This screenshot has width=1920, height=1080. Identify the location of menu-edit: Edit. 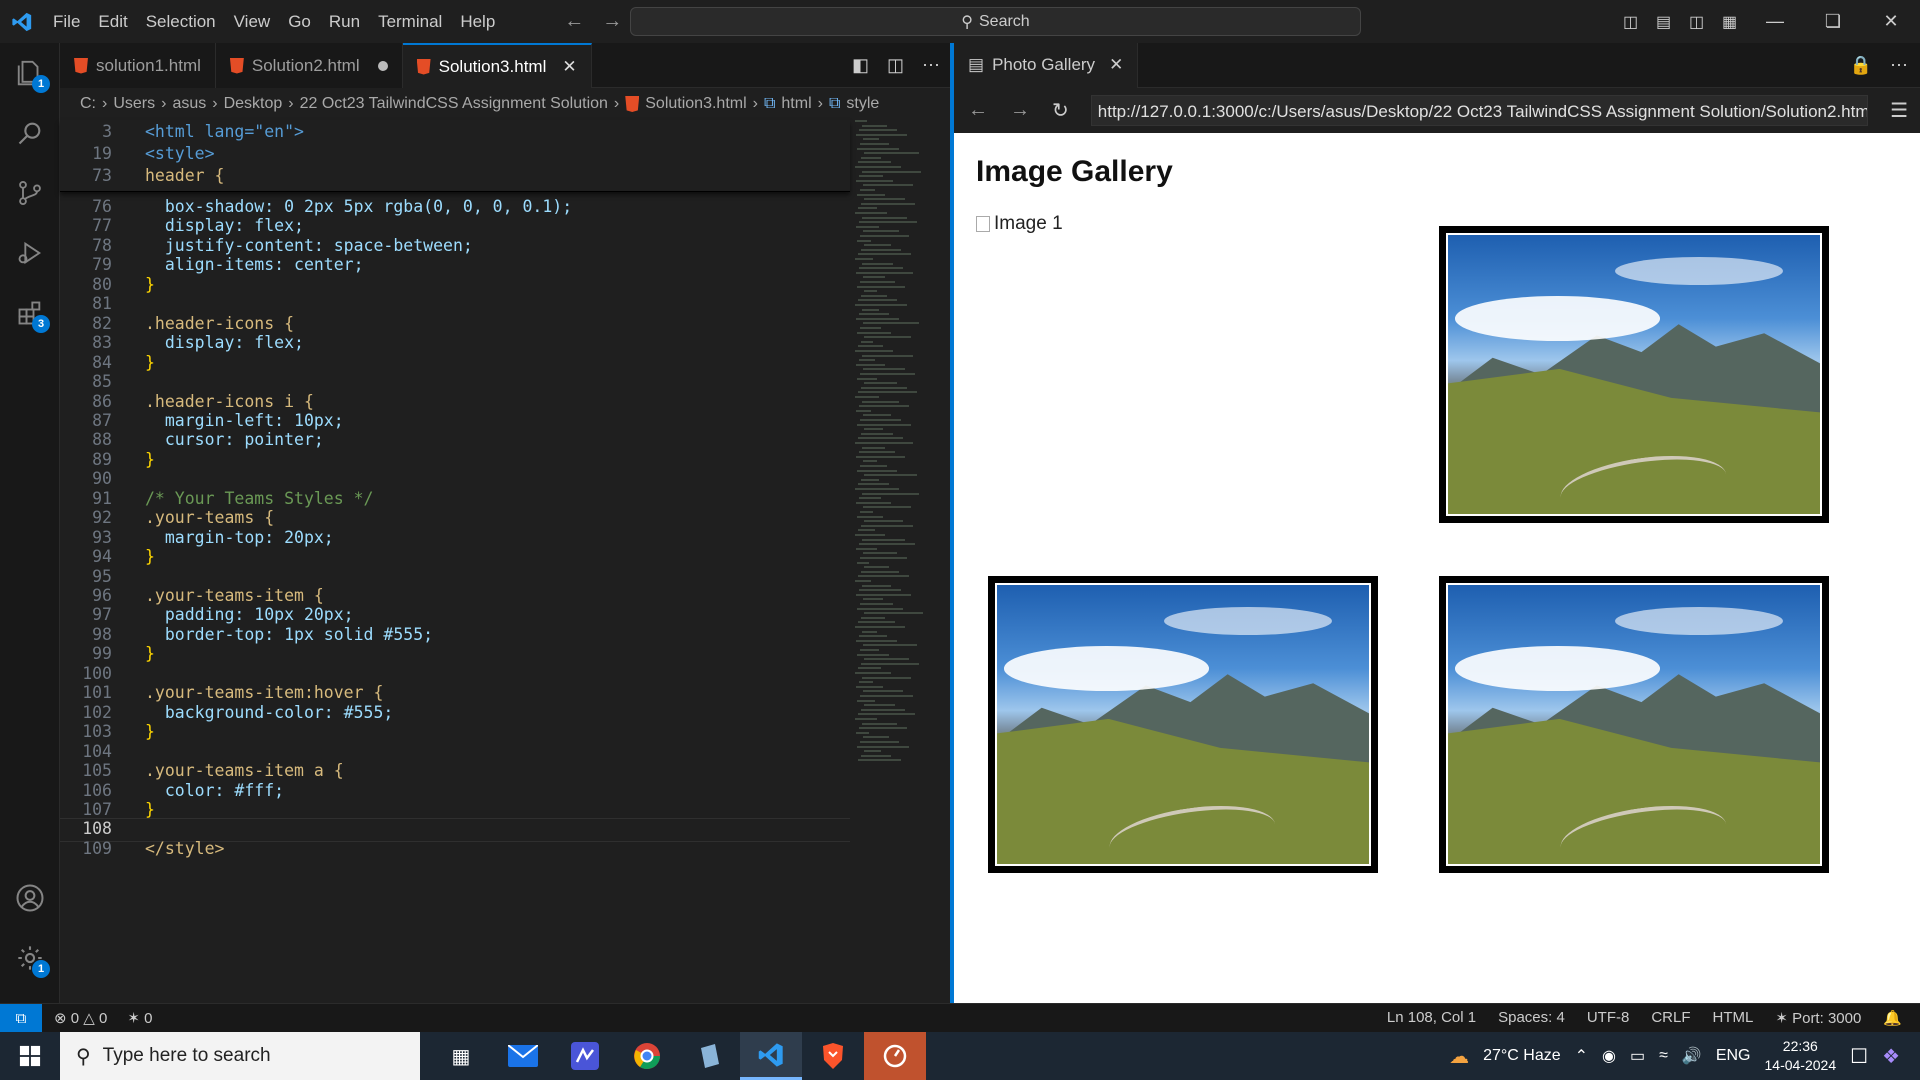
(112, 21).